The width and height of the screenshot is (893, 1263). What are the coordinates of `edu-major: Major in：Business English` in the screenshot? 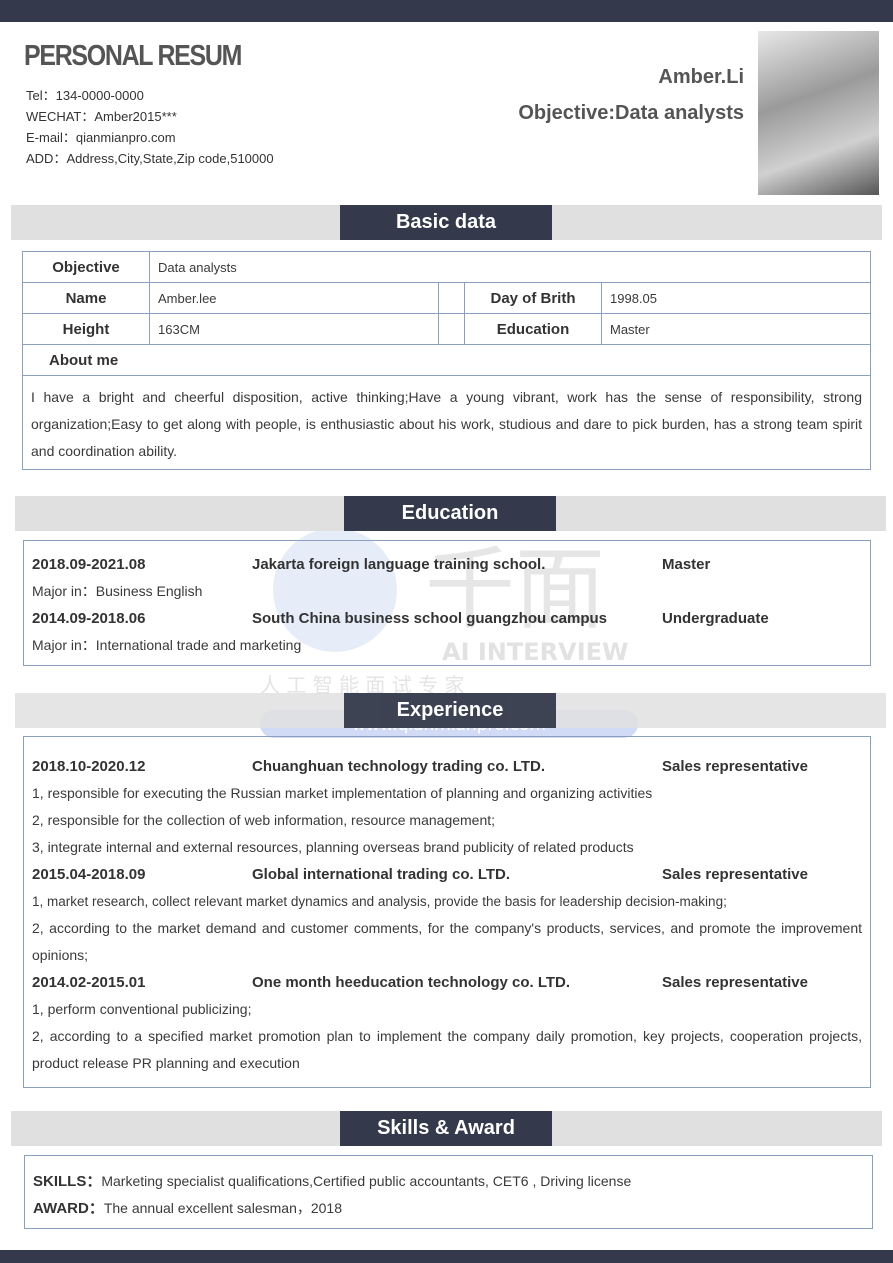 It's located at (117, 591).